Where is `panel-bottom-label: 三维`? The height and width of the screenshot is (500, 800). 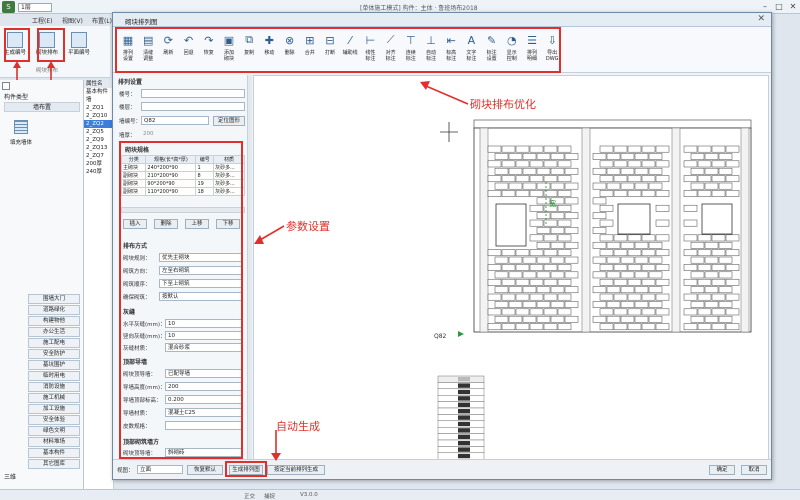 panel-bottom-label: 三维 is located at coordinates (10, 476).